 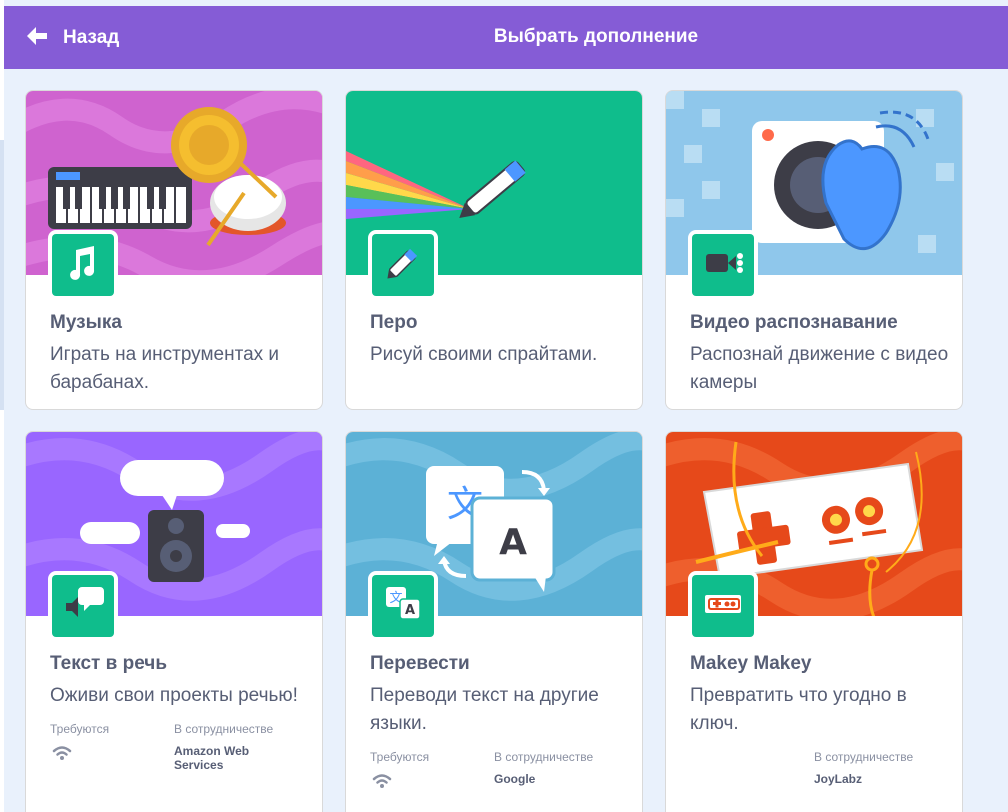 I want to click on extension-description: Играть на инструментах и барабанах., so click(x=165, y=368).